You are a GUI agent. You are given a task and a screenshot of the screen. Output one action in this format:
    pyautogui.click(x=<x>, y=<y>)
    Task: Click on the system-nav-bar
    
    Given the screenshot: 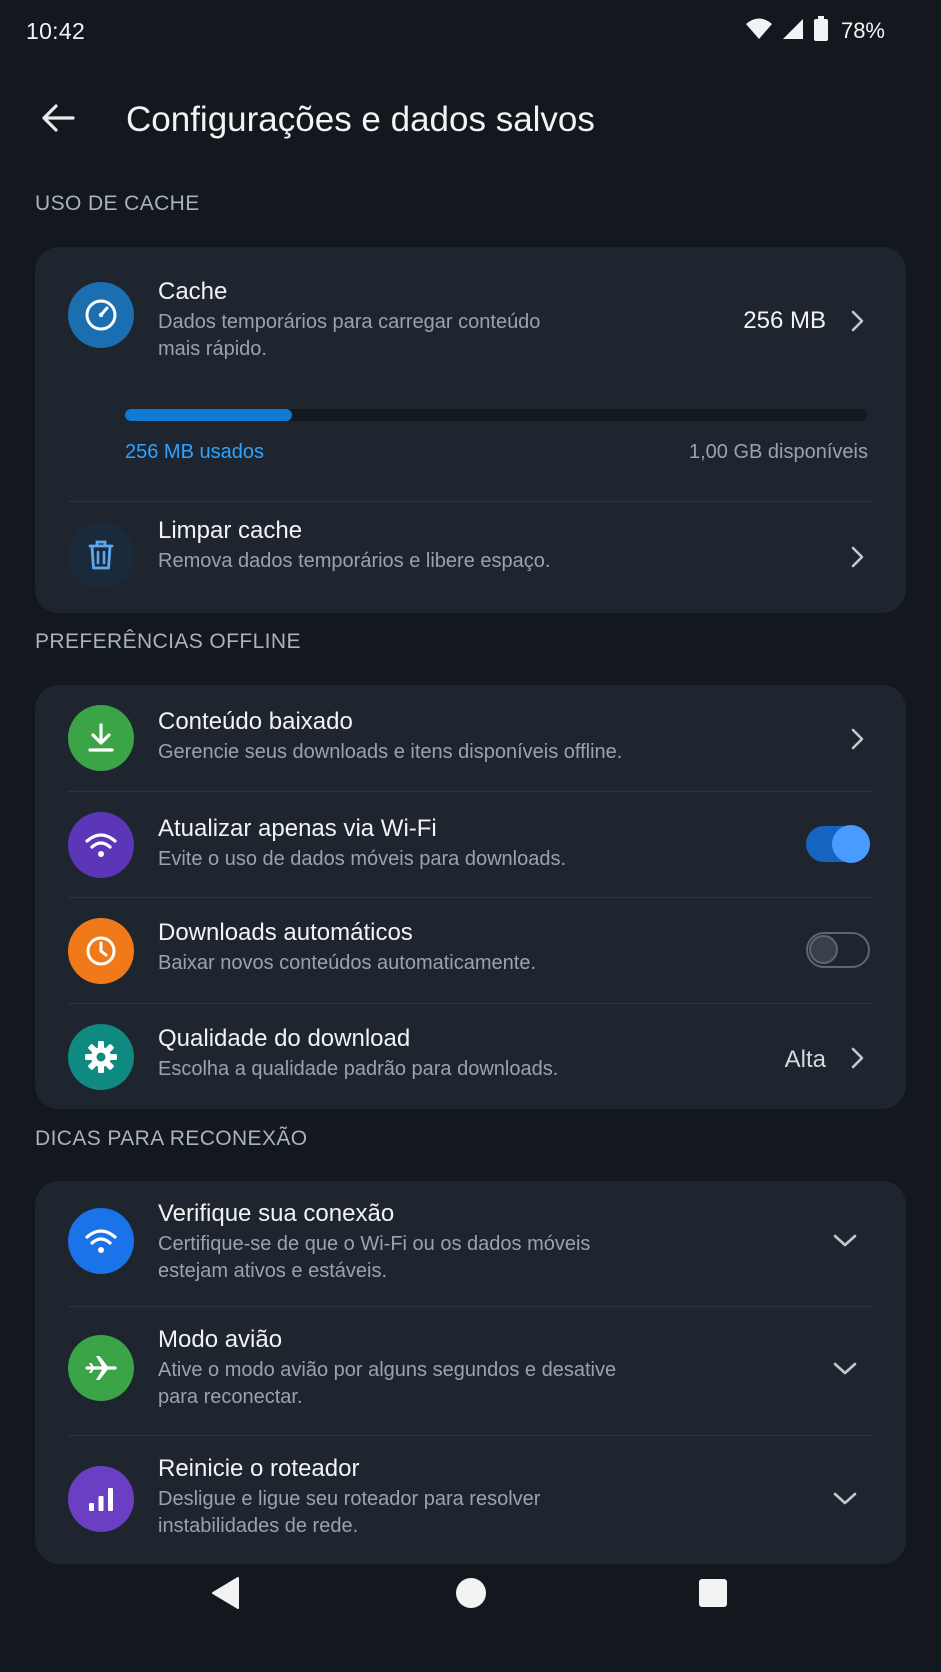 What is the action you would take?
    pyautogui.click(x=470, y=1616)
    